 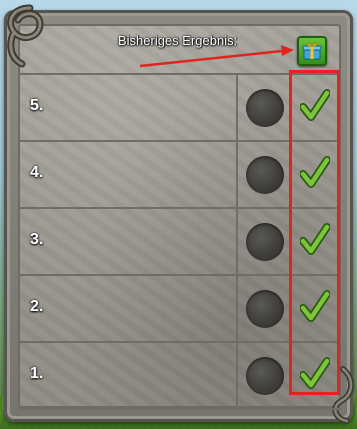 I want to click on result-row: 2., so click(x=179, y=307).